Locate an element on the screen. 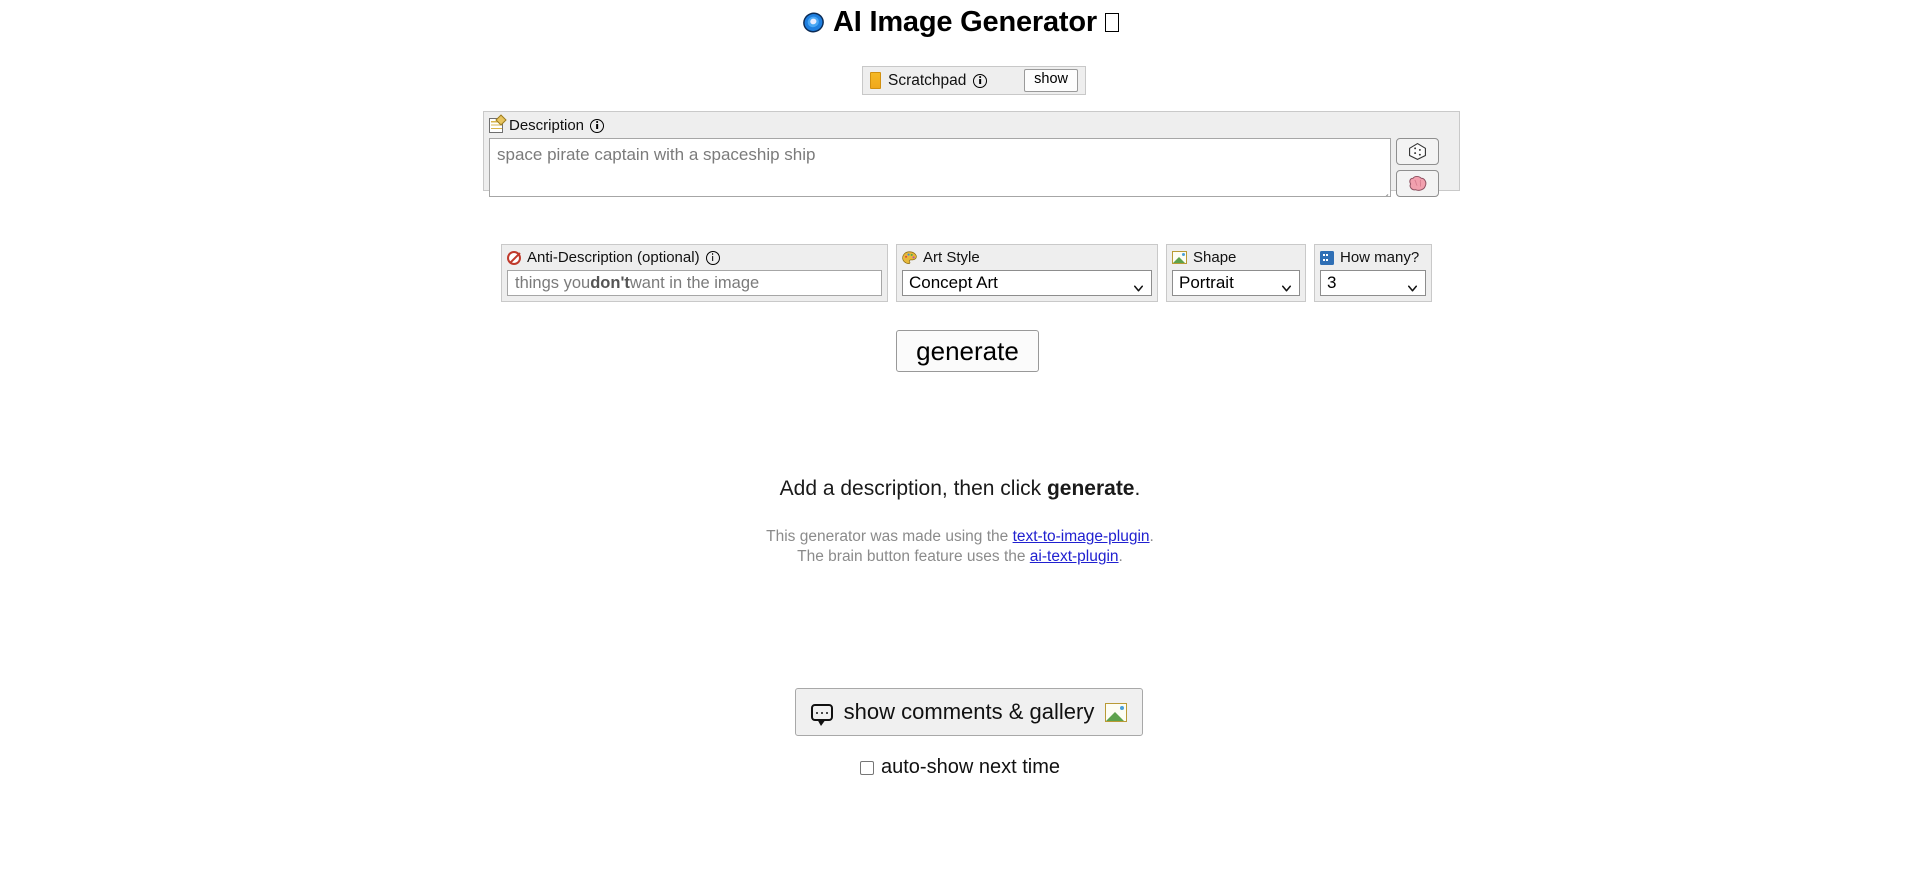 The height and width of the screenshot is (885, 1920). spiral-icon is located at coordinates (813, 22).